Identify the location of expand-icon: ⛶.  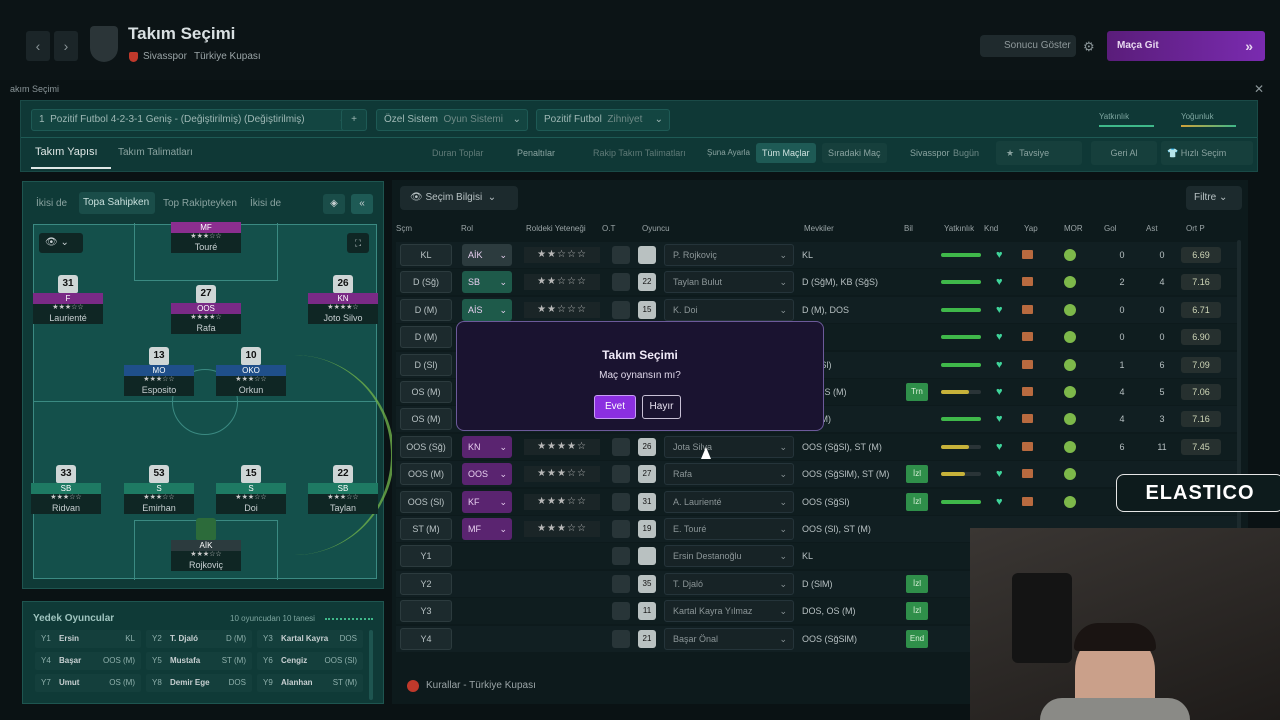
(358, 243).